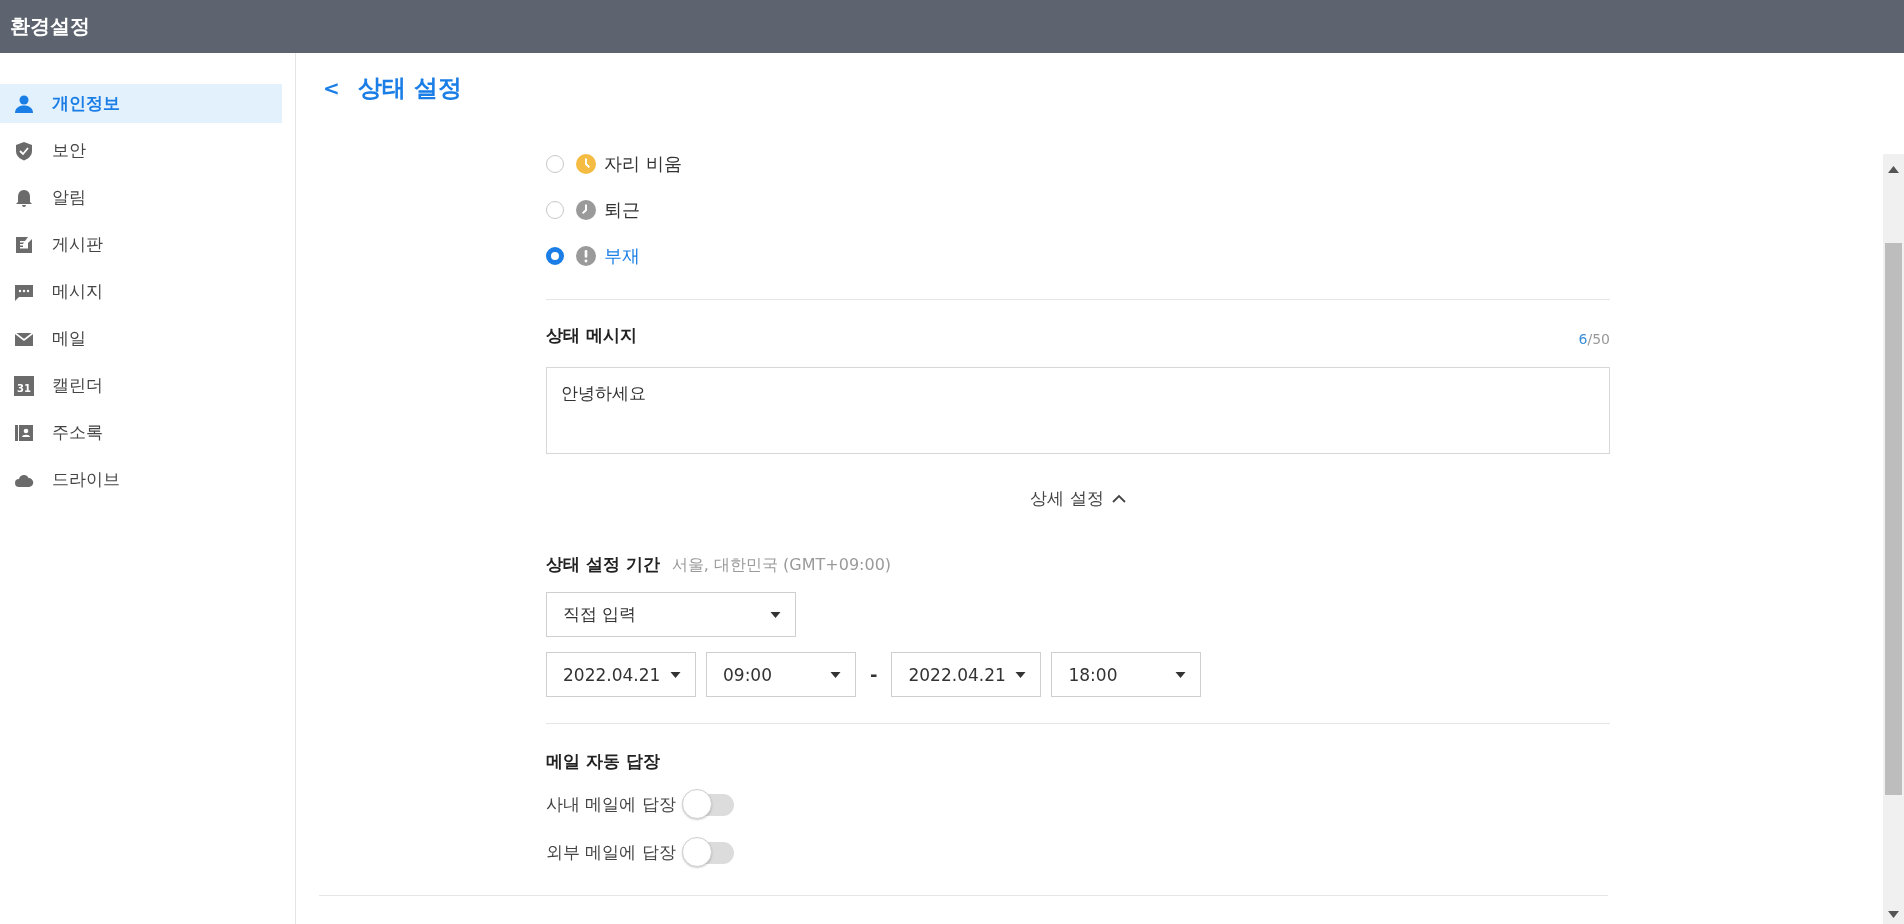 This screenshot has width=1904, height=924. I want to click on scrollbar, so click(1893, 539).